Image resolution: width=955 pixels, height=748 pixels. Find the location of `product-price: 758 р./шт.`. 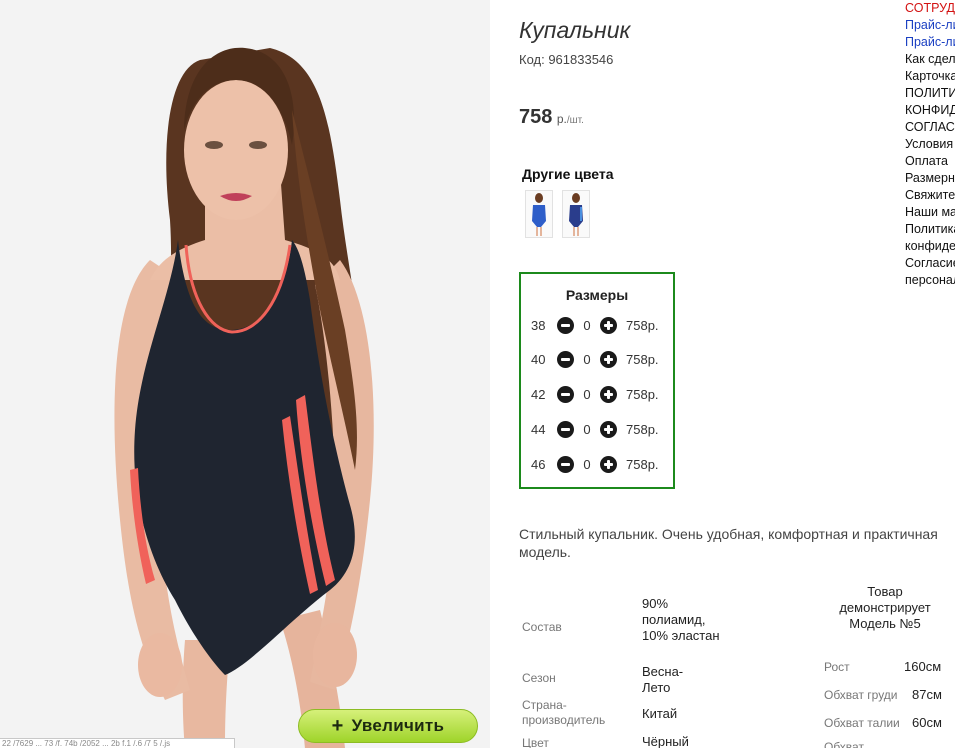

product-price: 758 р./шт. is located at coordinates (551, 117).